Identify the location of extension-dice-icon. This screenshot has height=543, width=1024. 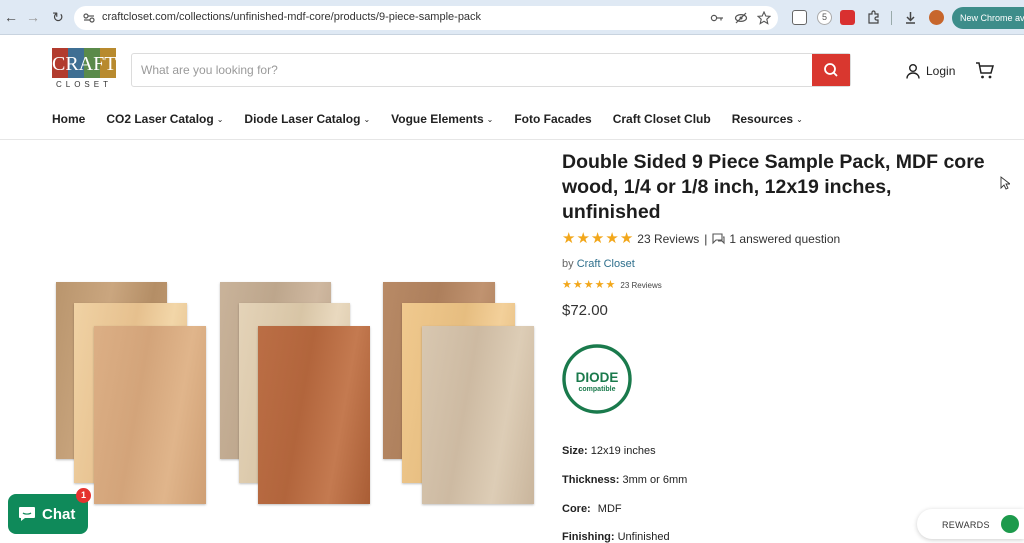
(847, 17).